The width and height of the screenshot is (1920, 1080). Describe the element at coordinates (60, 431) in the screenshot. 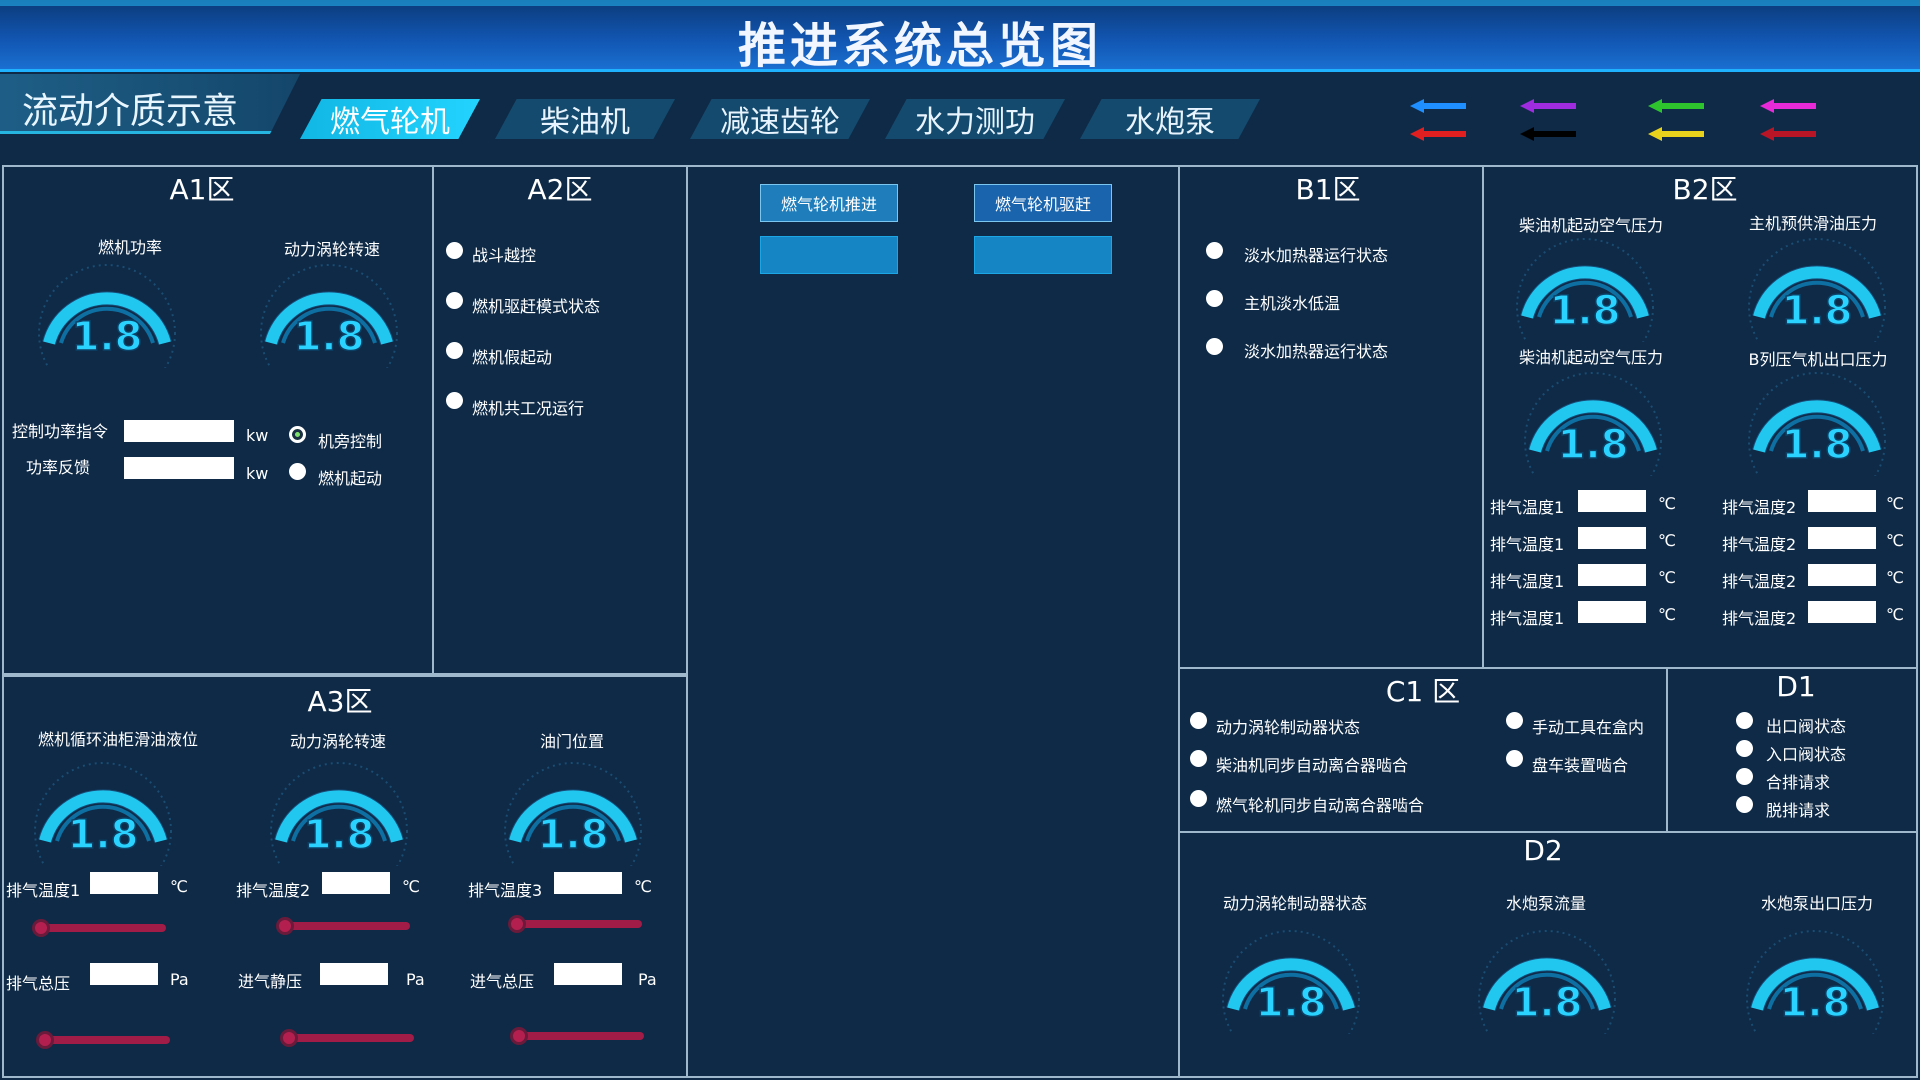

I see `field-label: 控制功率指令` at that location.